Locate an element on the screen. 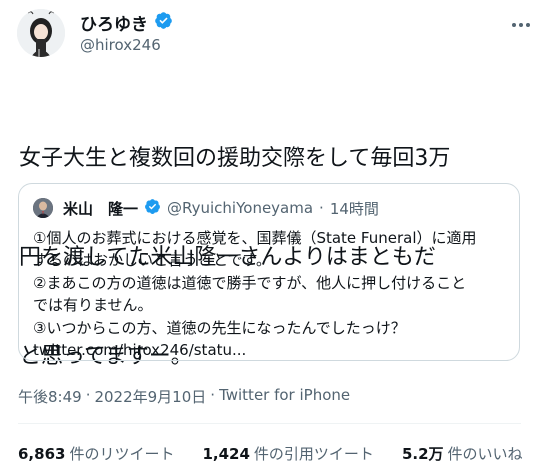  quoted-author-avatar is located at coordinates (43, 208).